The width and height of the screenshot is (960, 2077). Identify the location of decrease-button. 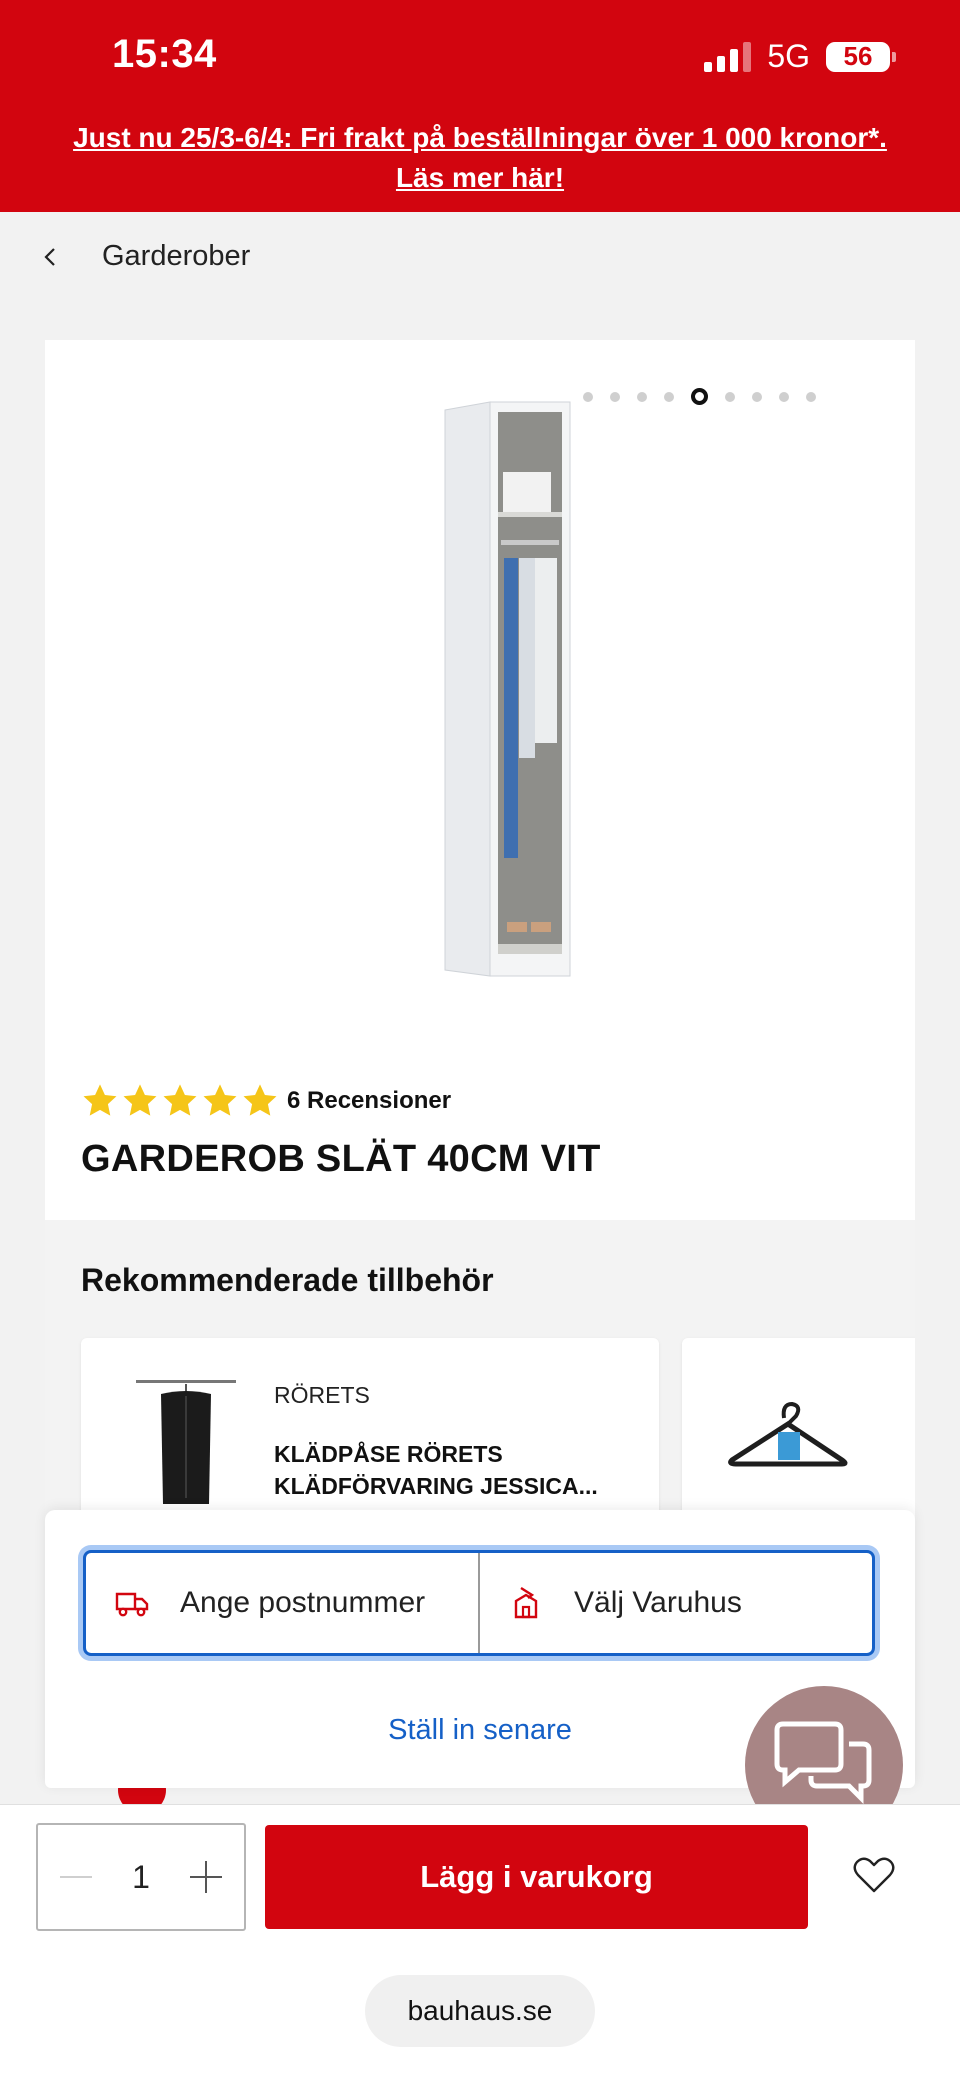
(76, 1877).